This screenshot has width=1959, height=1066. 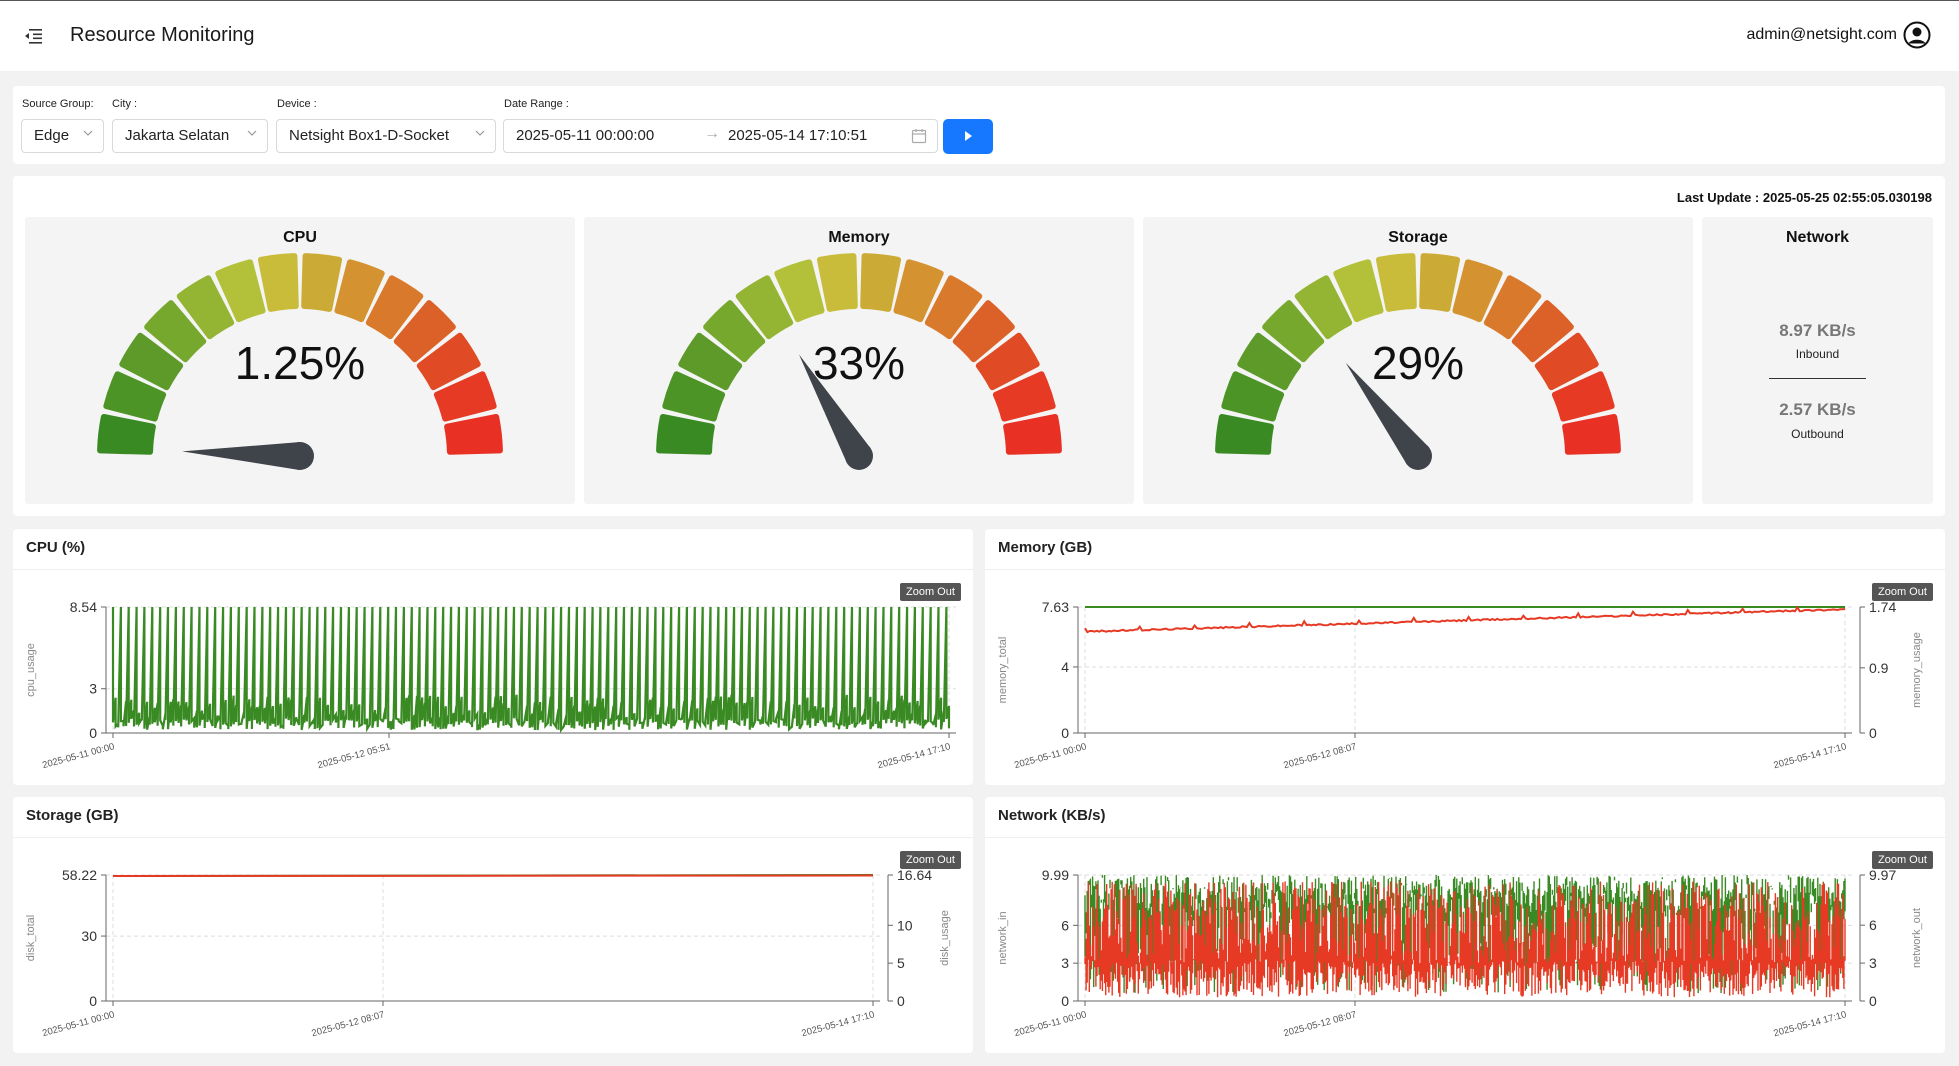 I want to click on storage-gauge: 29%, so click(x=1418, y=361).